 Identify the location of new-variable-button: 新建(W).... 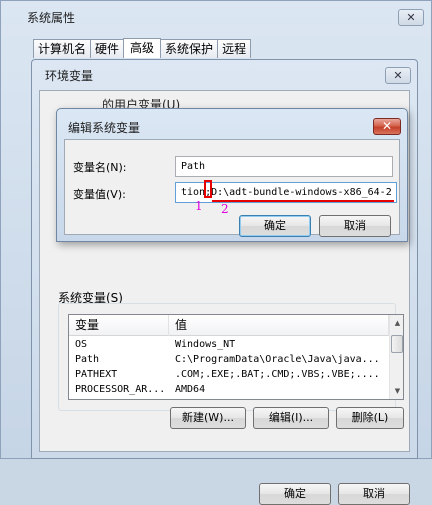
(208, 418).